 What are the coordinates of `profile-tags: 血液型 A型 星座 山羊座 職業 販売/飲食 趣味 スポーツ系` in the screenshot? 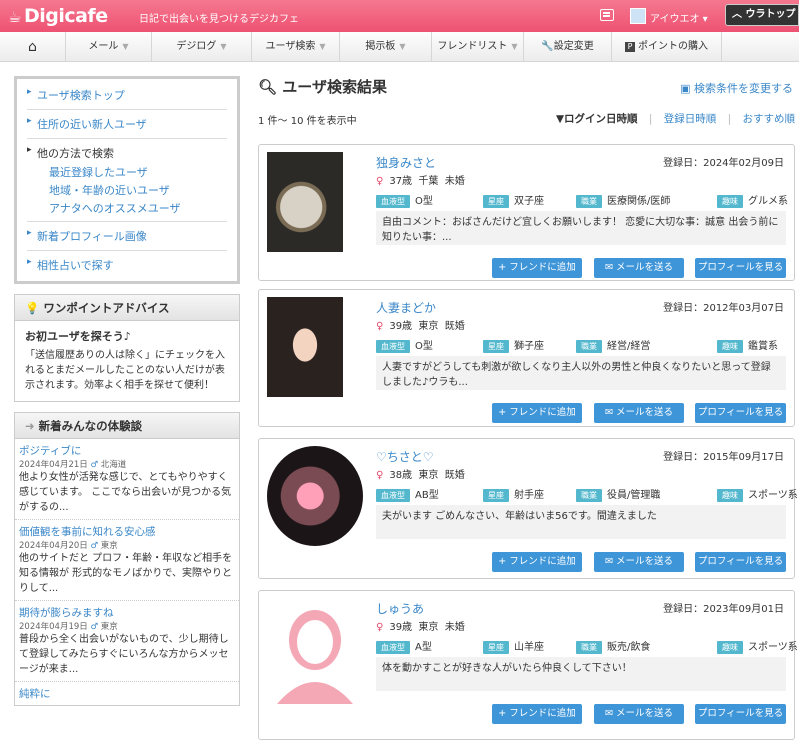 It's located at (587, 646).